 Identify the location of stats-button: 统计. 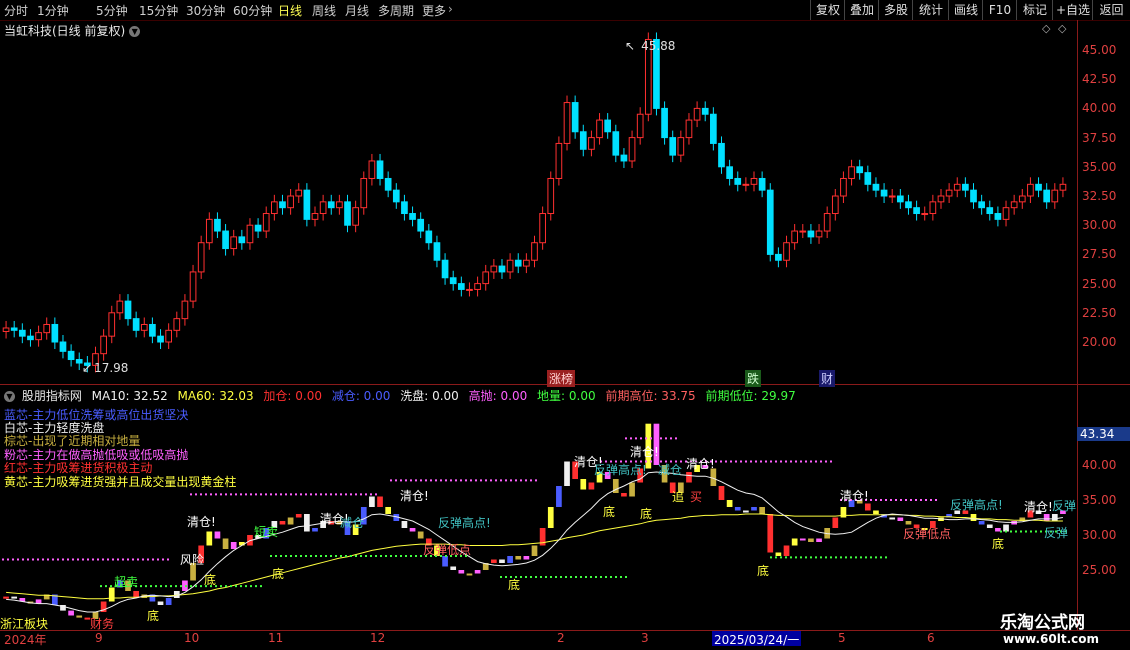
(930, 10).